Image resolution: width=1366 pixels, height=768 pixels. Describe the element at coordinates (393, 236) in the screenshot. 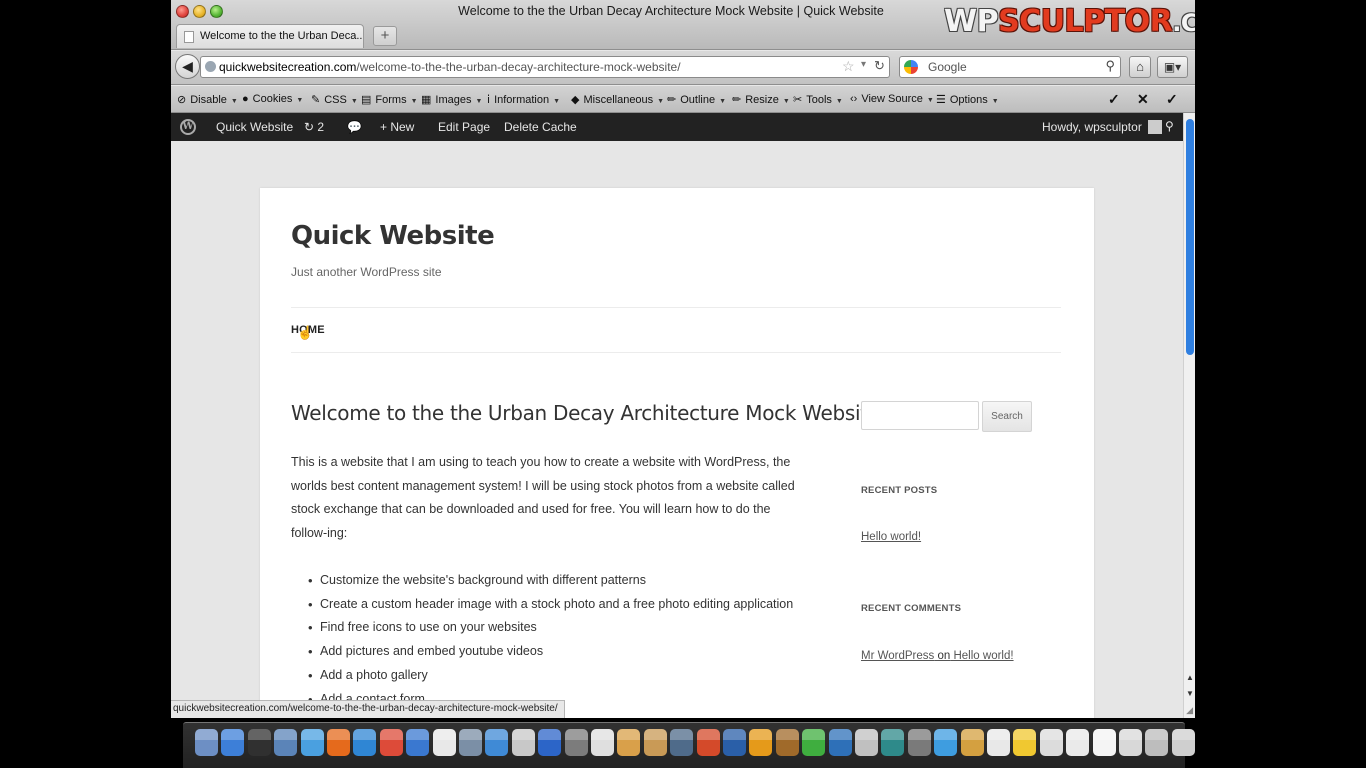

I see `site-title: Quick Website` at that location.